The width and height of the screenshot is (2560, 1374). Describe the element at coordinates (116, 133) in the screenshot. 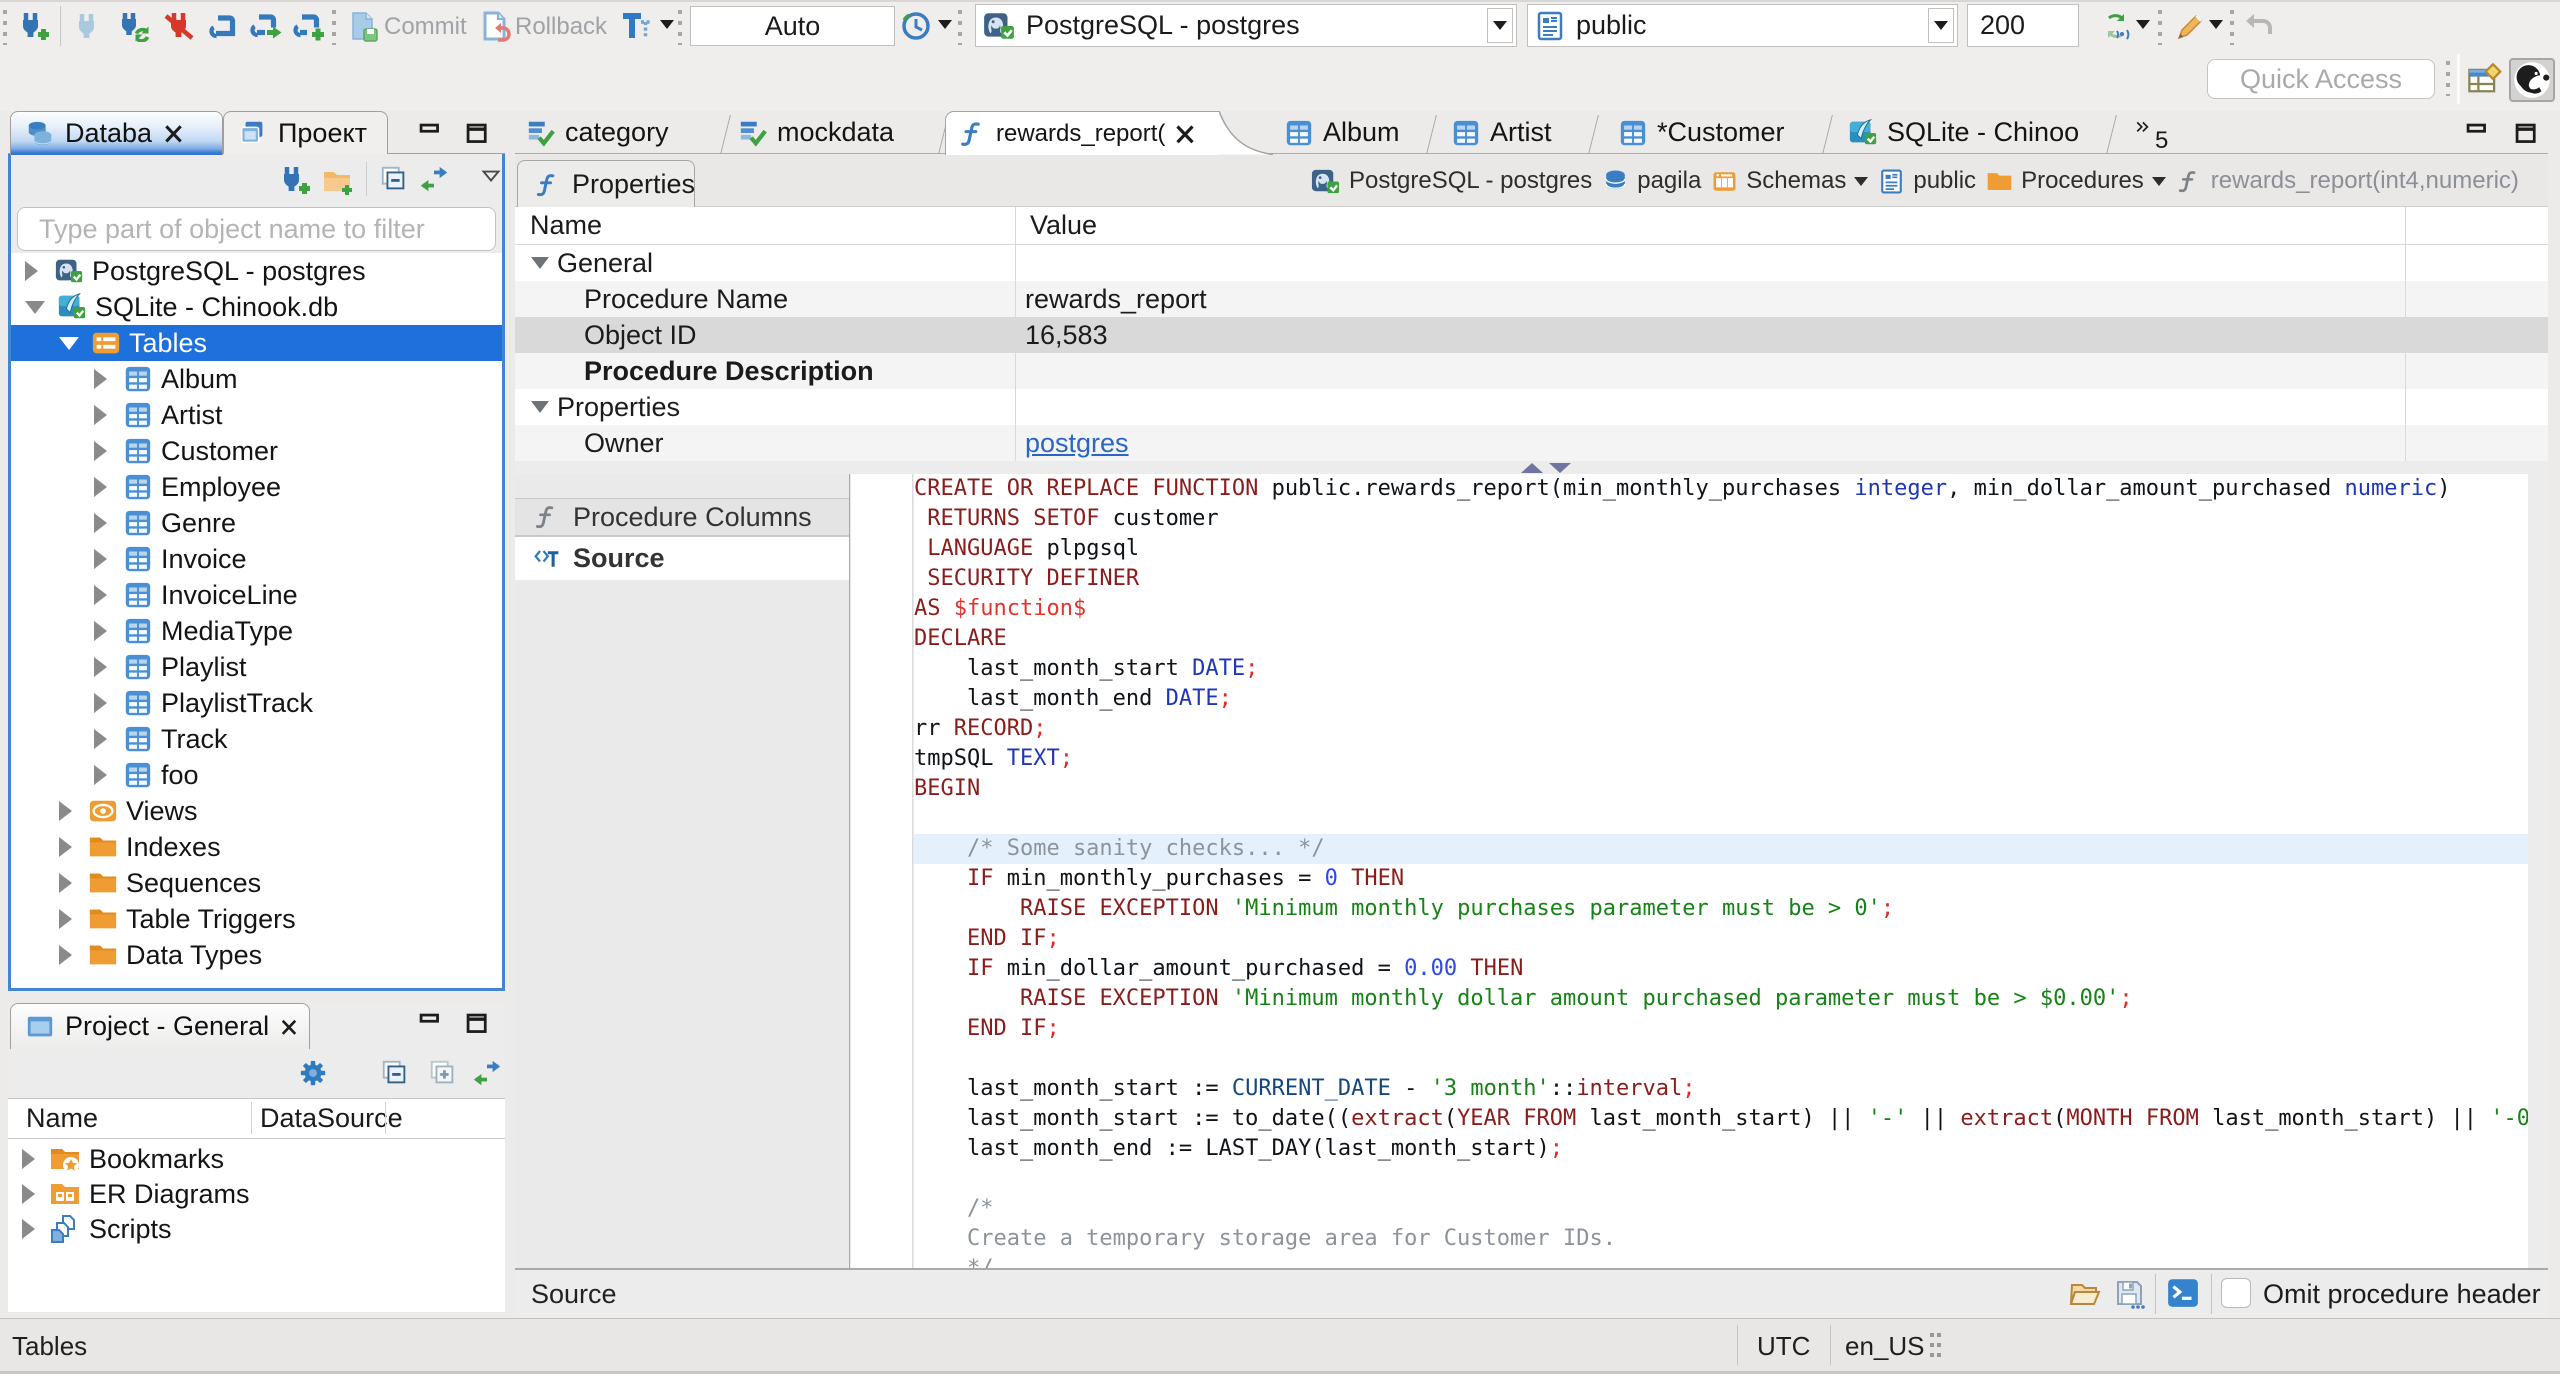

I see `view-tab-database-navigator: Databa` at that location.